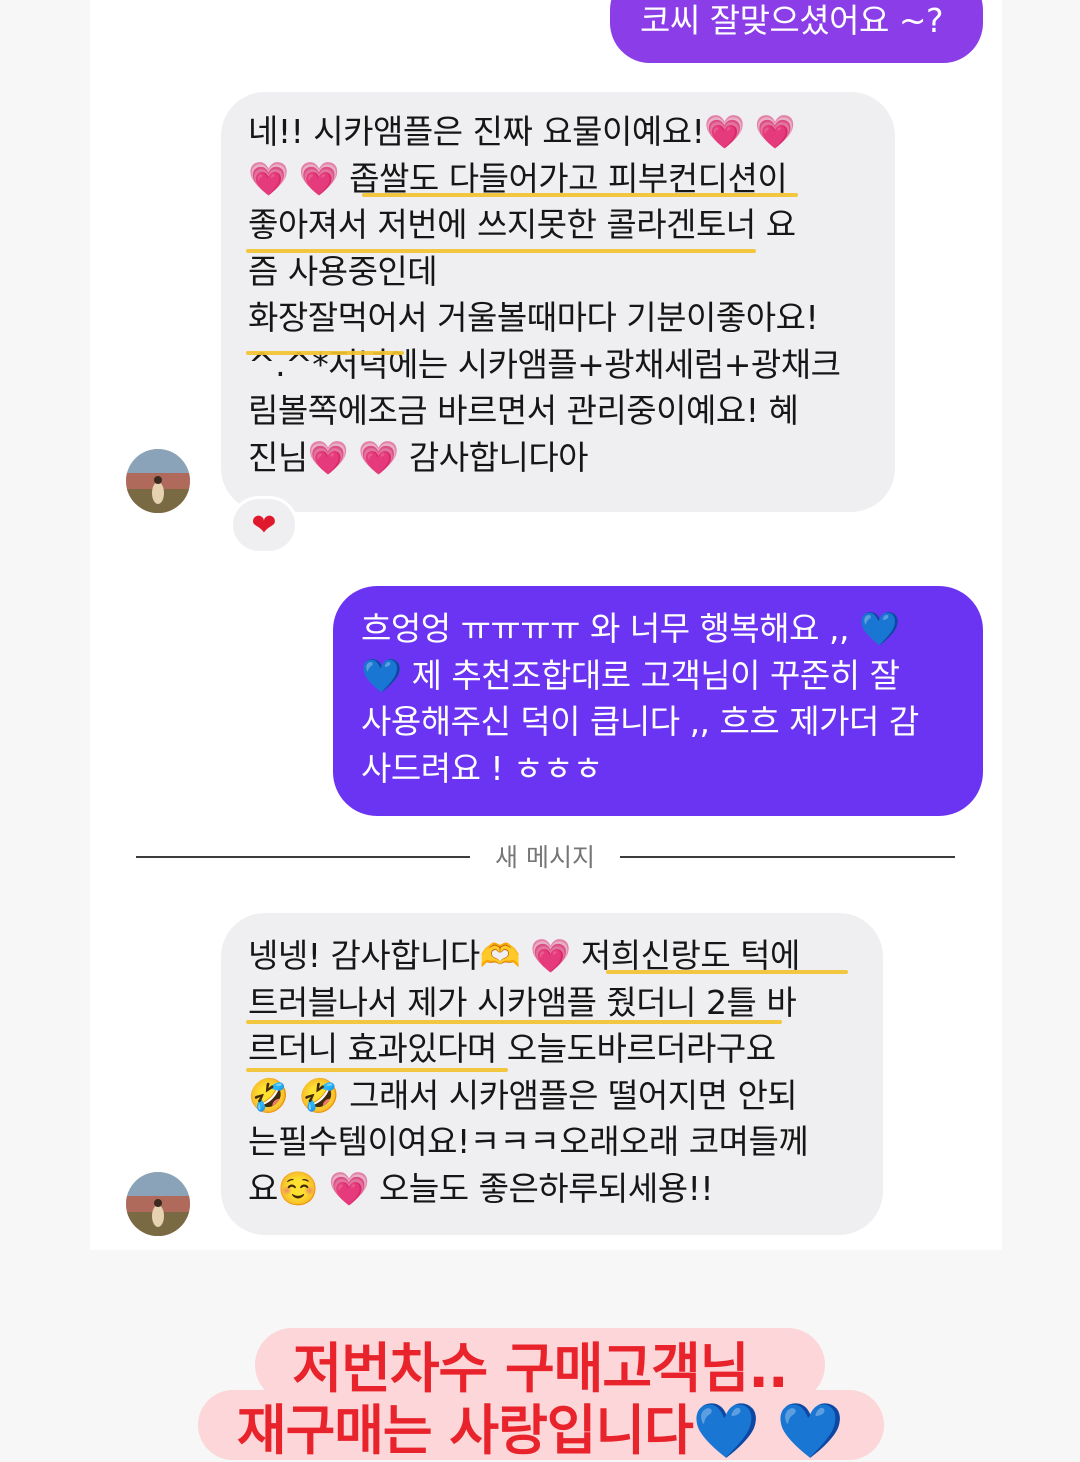 Image resolution: width=1080 pixels, height=1462 pixels. Describe the element at coordinates (481, 1188) in the screenshot. I see `message-line: 요☺️ 💗 오늘도 좋은하루되세용!!` at that location.